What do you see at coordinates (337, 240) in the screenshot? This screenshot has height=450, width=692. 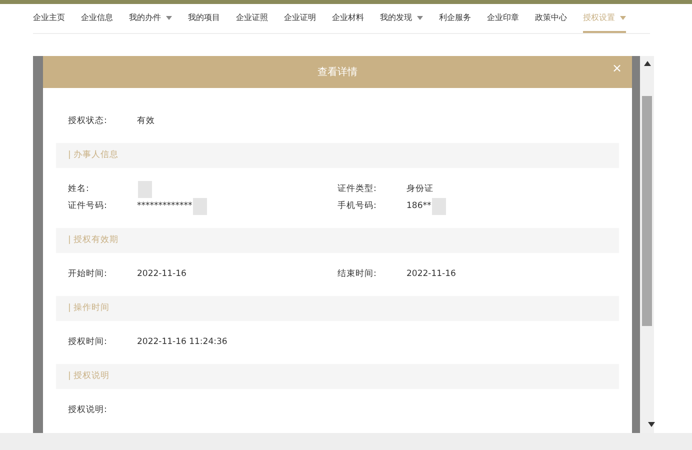 I see `section-header: | 授权有效期` at bounding box center [337, 240].